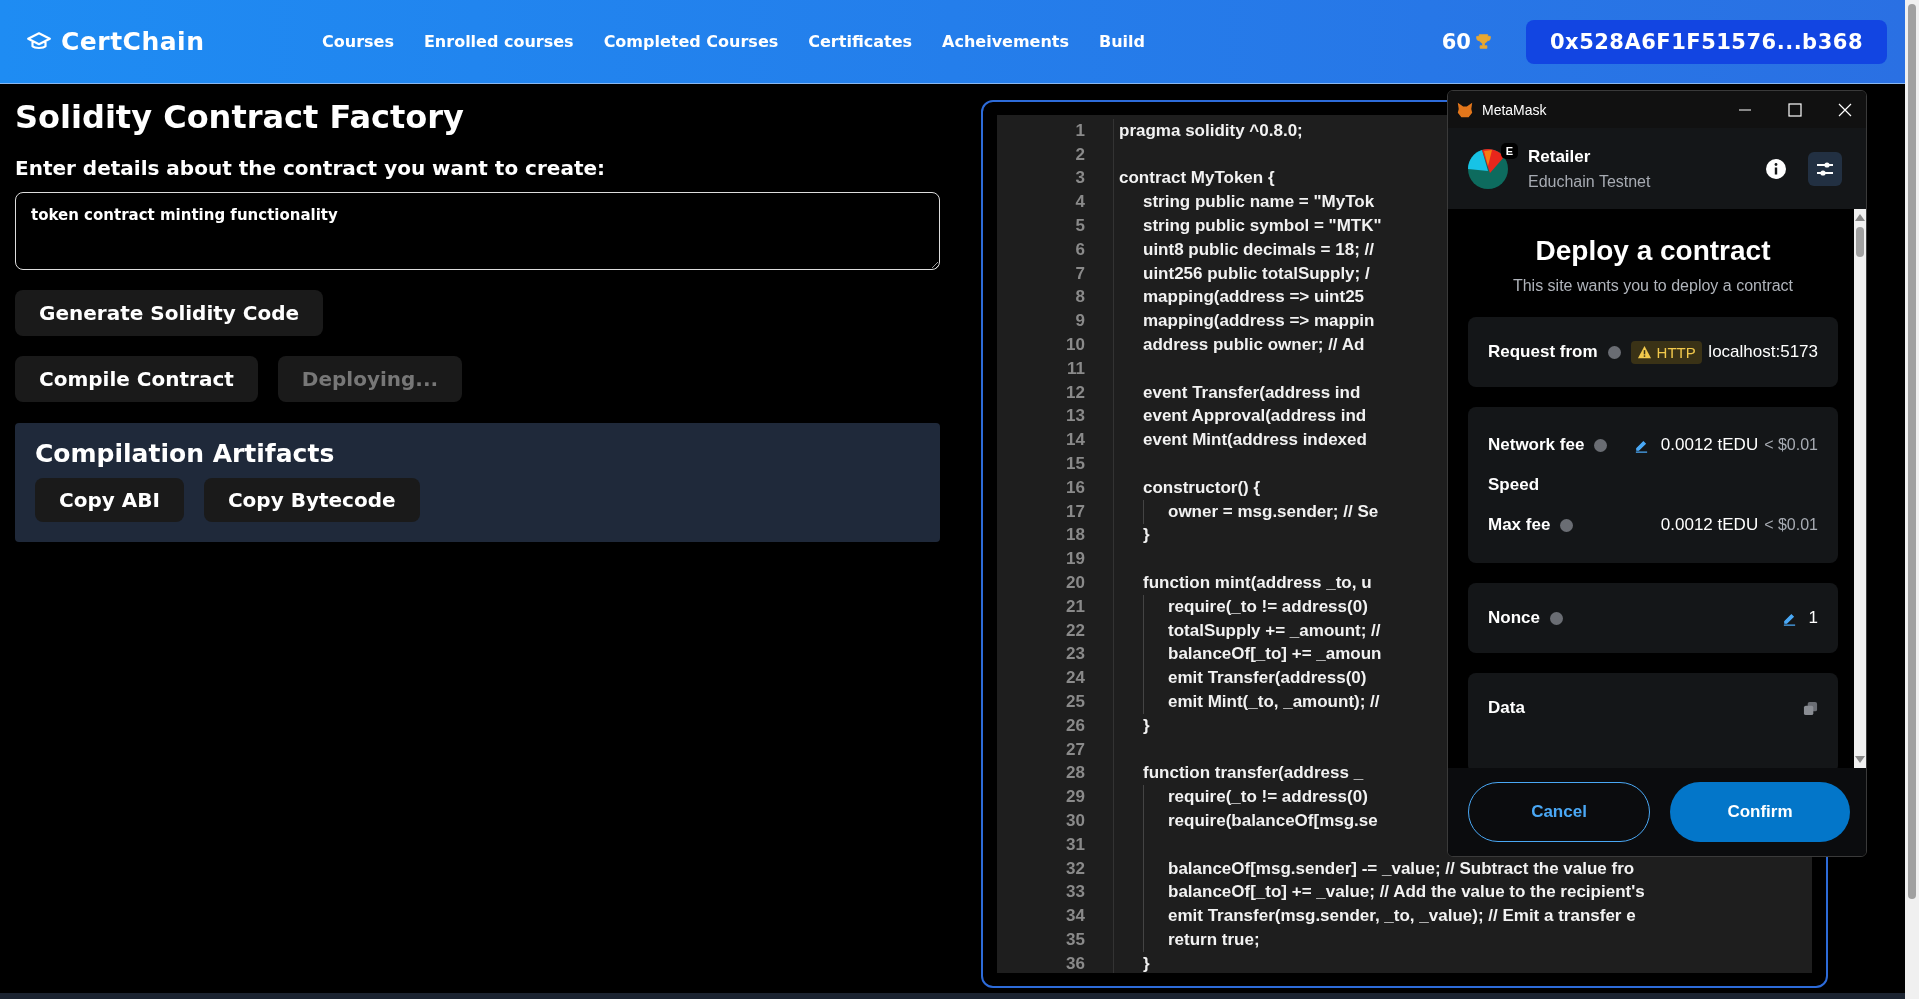 This screenshot has height=999, width=1919. Describe the element at coordinates (1075, 511) in the screenshot. I see `line-number: 17` at that location.